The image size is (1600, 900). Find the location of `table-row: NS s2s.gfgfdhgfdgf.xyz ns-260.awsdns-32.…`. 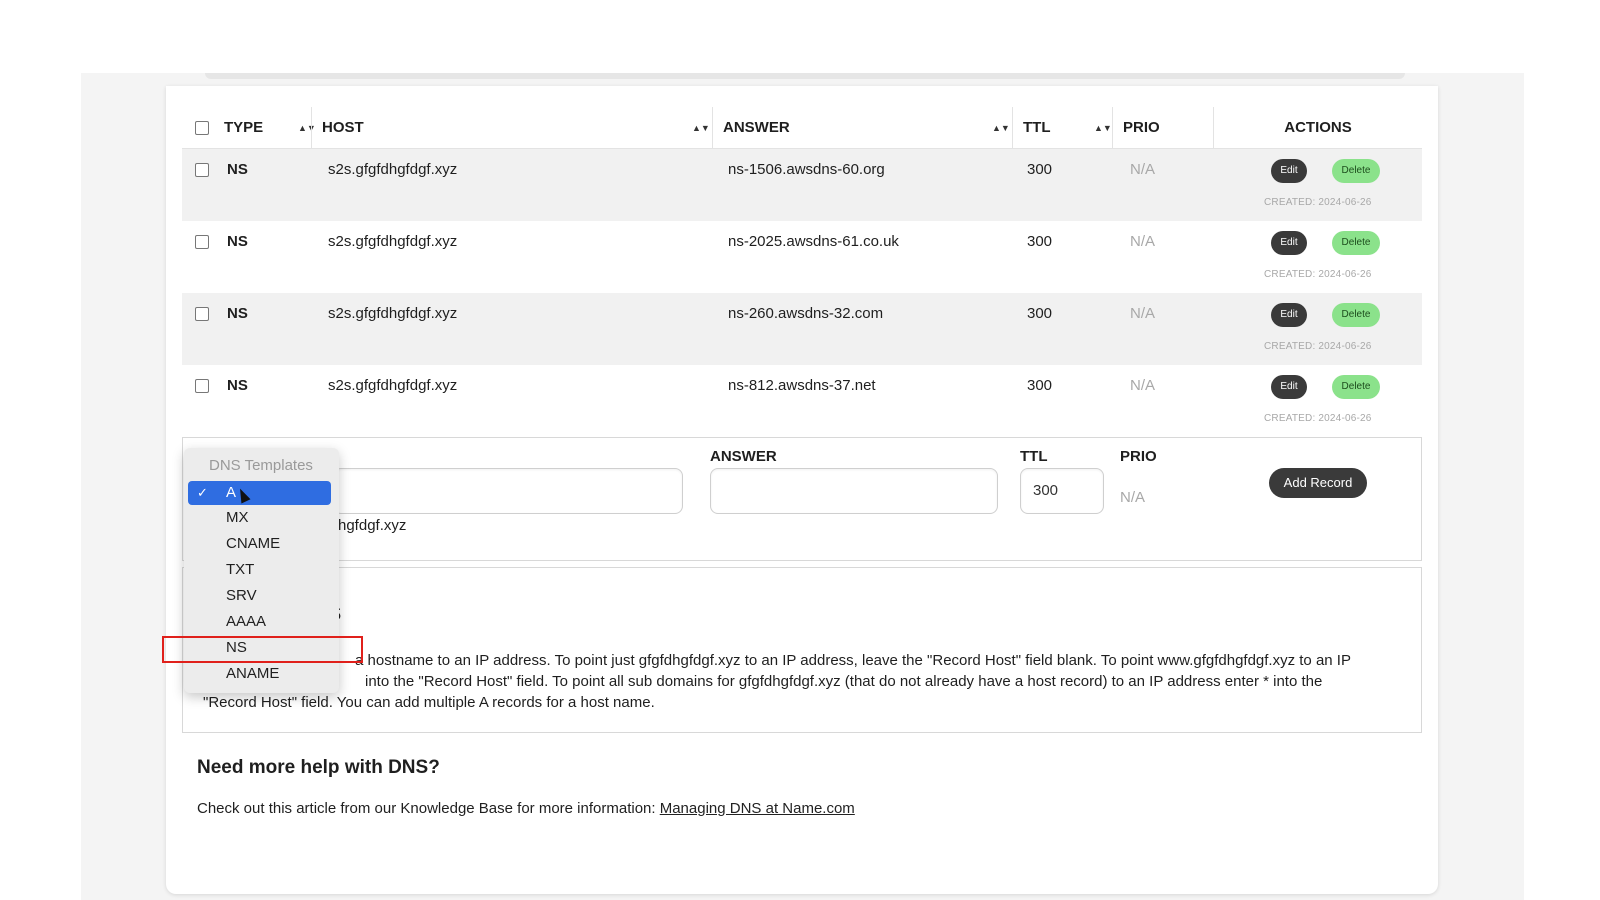

table-row: NS s2s.gfgfdhgfdgf.xyz ns-260.awsdns-32.… is located at coordinates (802, 329).